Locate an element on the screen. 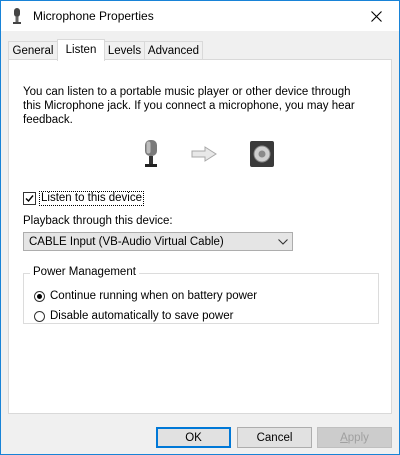 The image size is (400, 455). listen-checkbox-row: Listen to this device is located at coordinates (84, 198).